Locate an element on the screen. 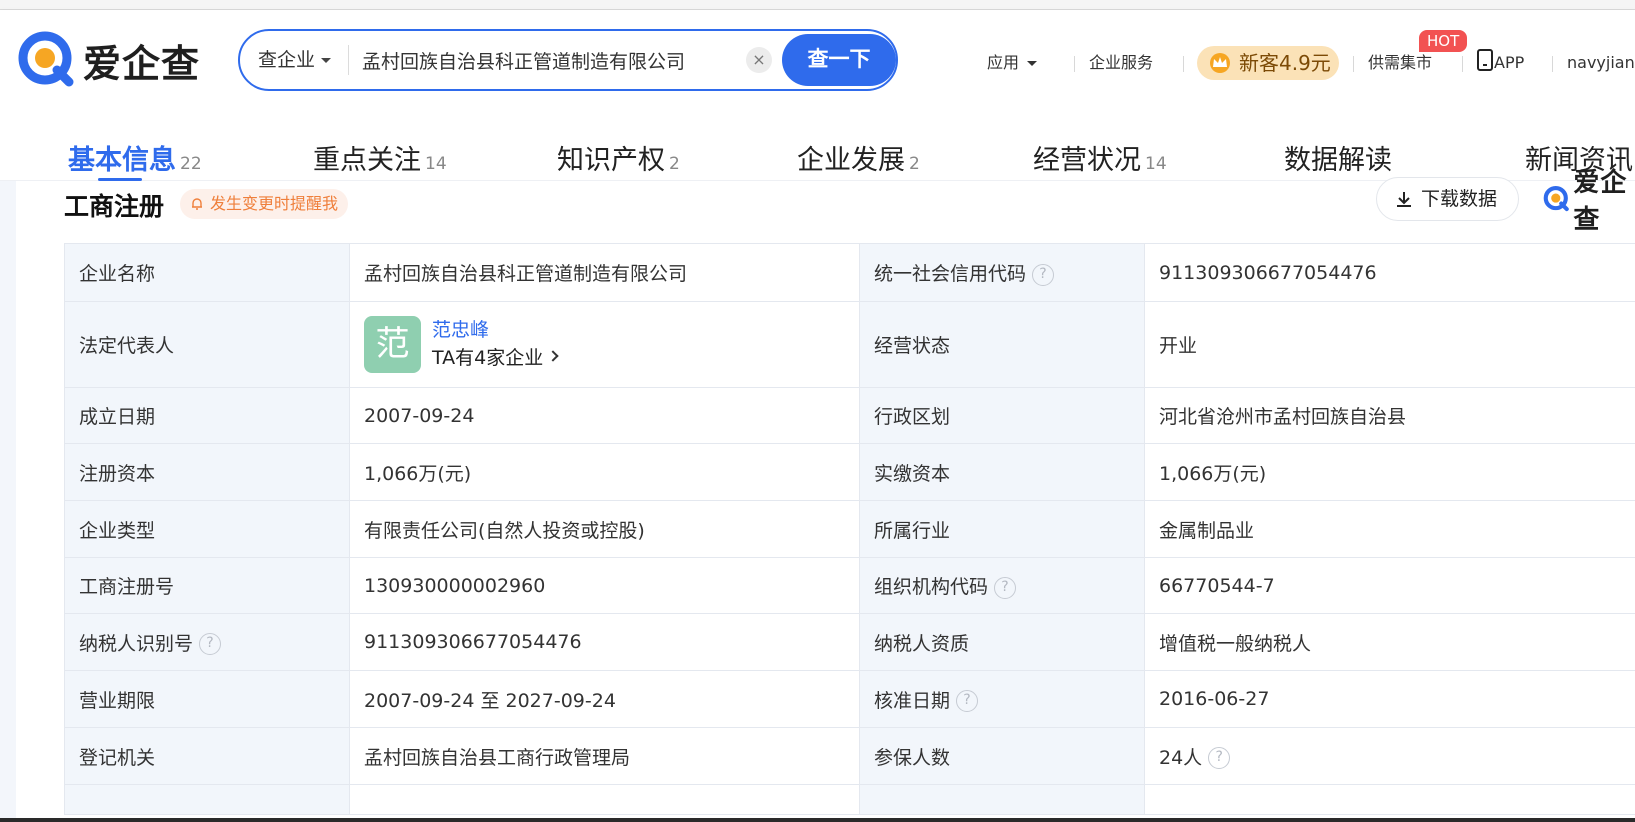 The height and width of the screenshot is (822, 1635). insured-label: 参保人数 is located at coordinates (1002, 756).